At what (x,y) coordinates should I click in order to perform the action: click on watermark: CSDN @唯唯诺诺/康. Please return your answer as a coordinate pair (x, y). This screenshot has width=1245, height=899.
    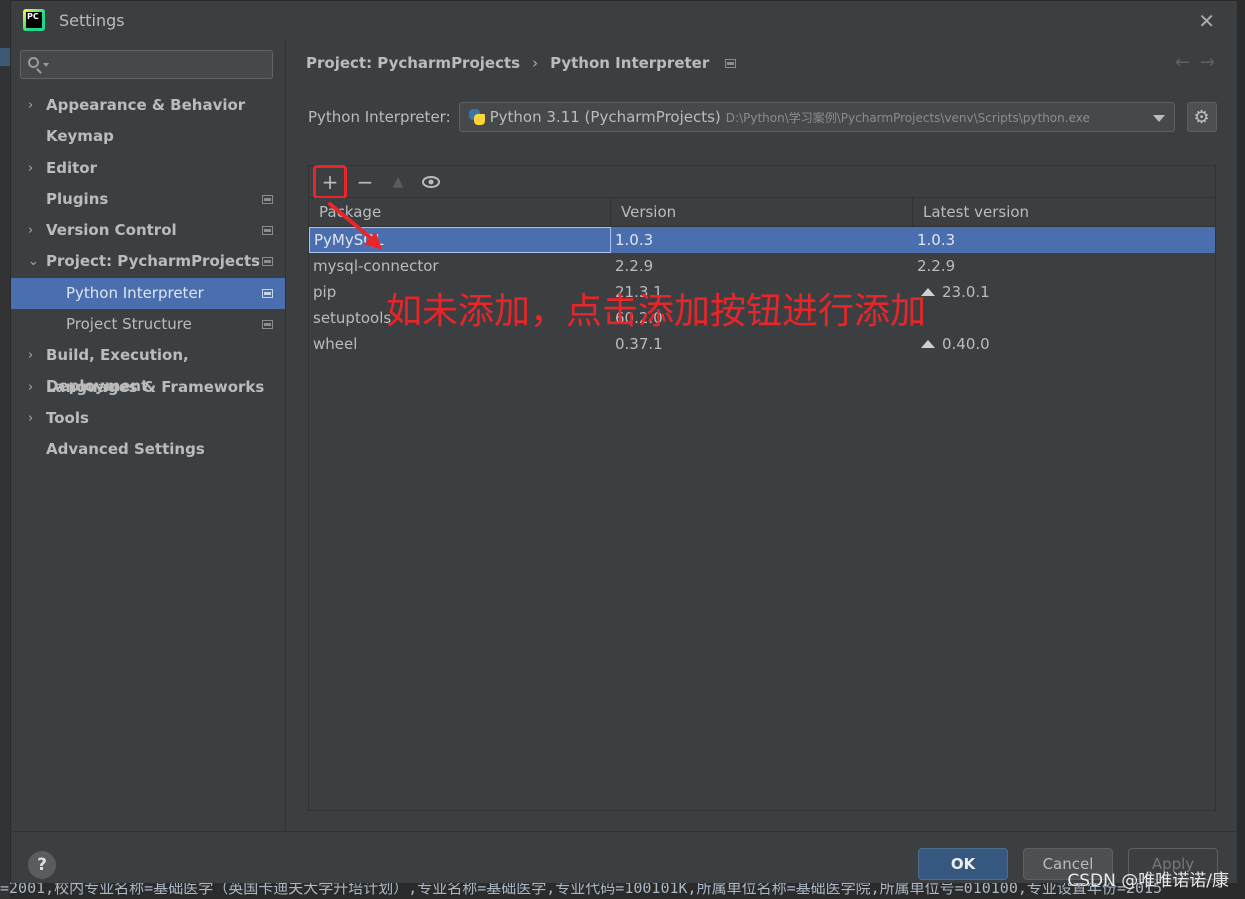
    Looking at the image, I should click on (1148, 881).